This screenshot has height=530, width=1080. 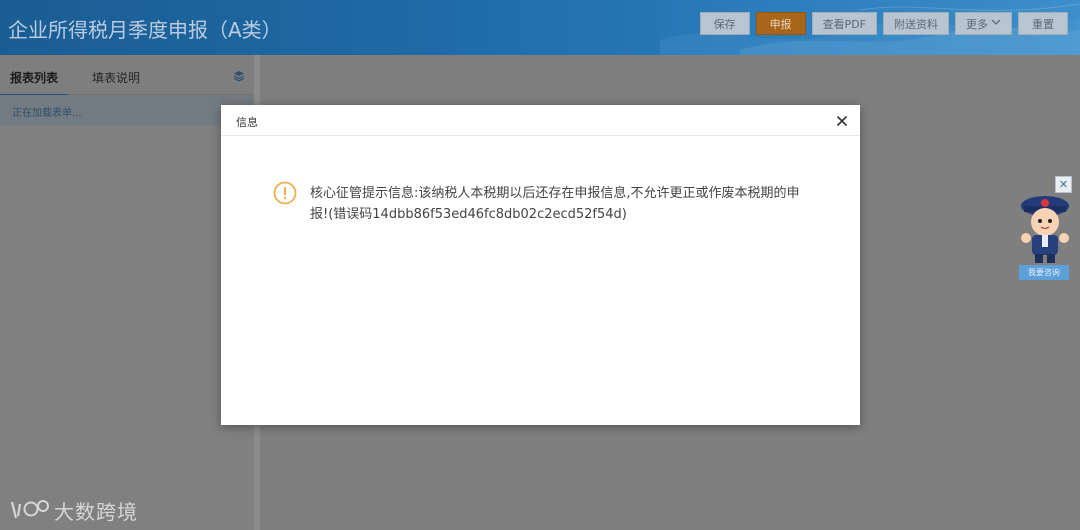 What do you see at coordinates (540, 120) in the screenshot?
I see `dialog-header: 信息` at bounding box center [540, 120].